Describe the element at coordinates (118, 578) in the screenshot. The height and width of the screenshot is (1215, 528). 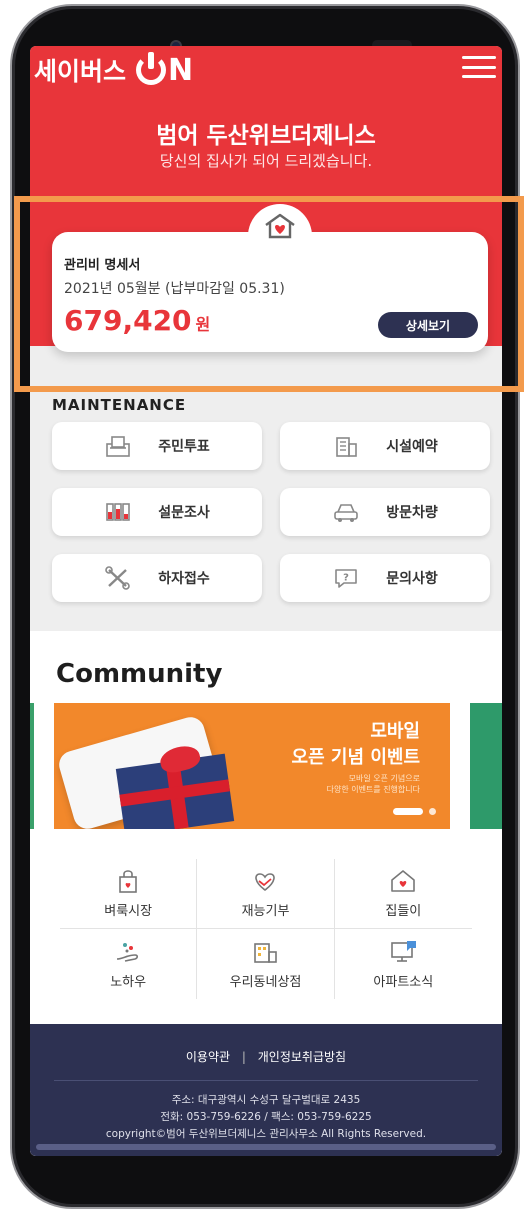
I see `tools-icon` at that location.